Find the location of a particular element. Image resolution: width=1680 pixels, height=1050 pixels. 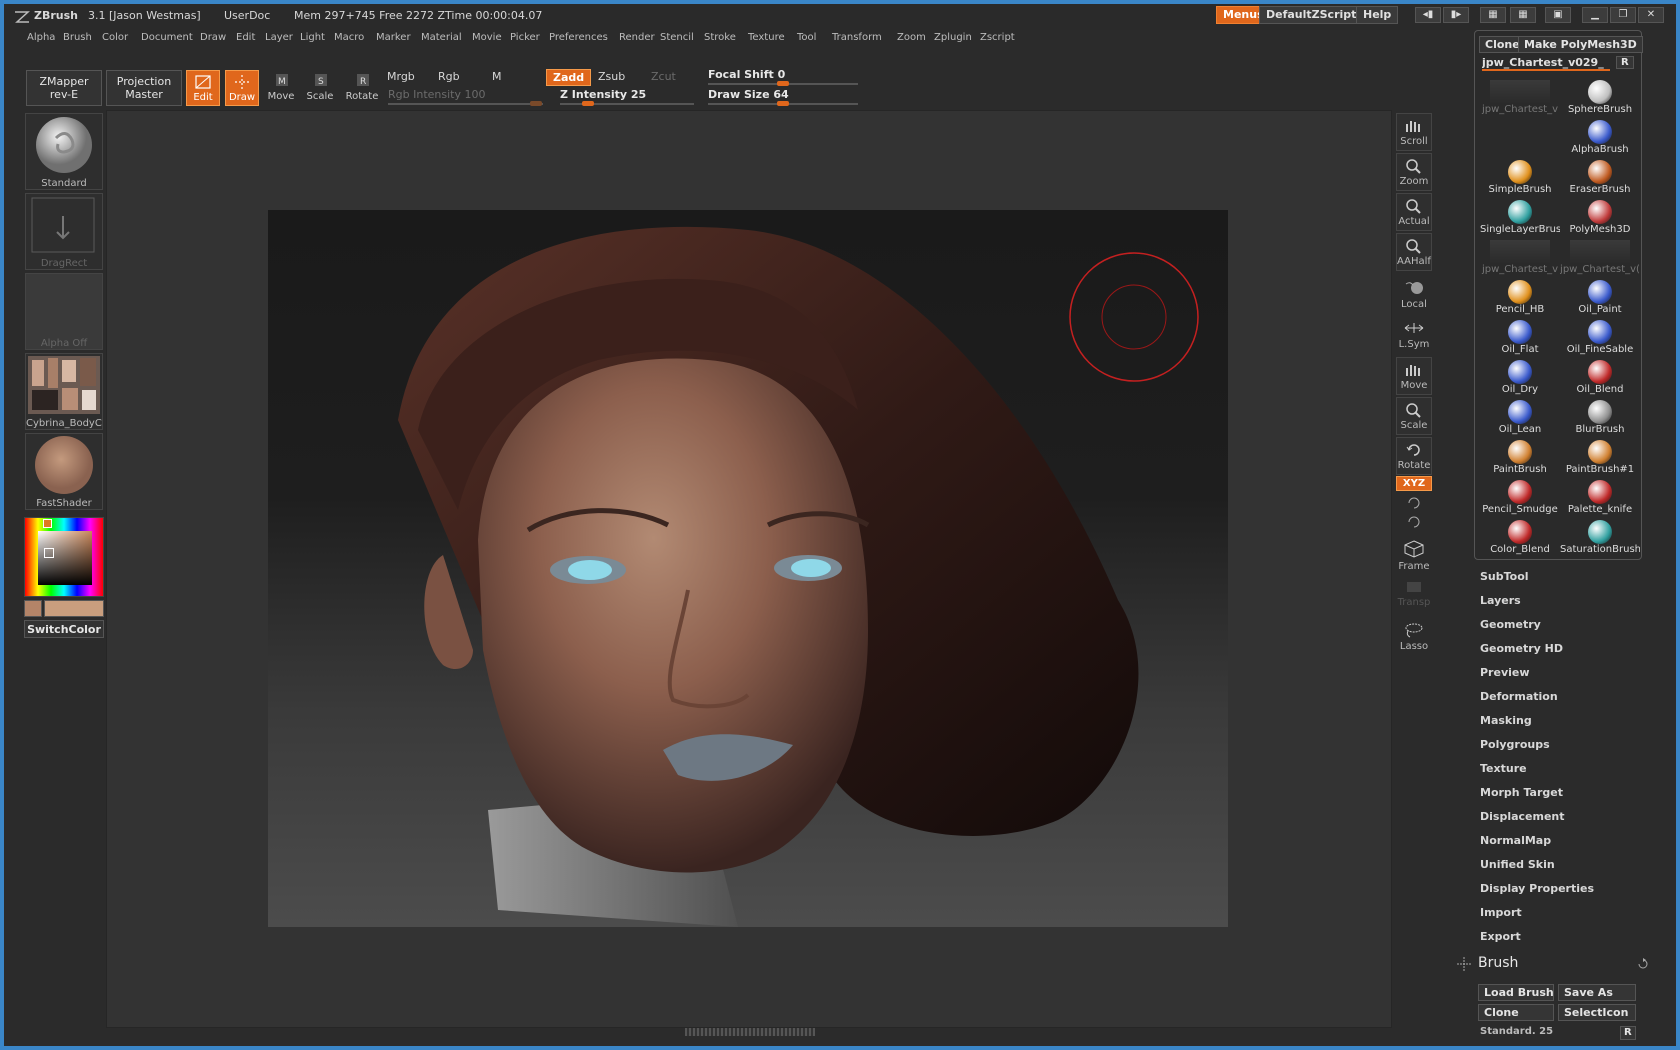

lasso-button: Lasso is located at coordinates (1414, 637).